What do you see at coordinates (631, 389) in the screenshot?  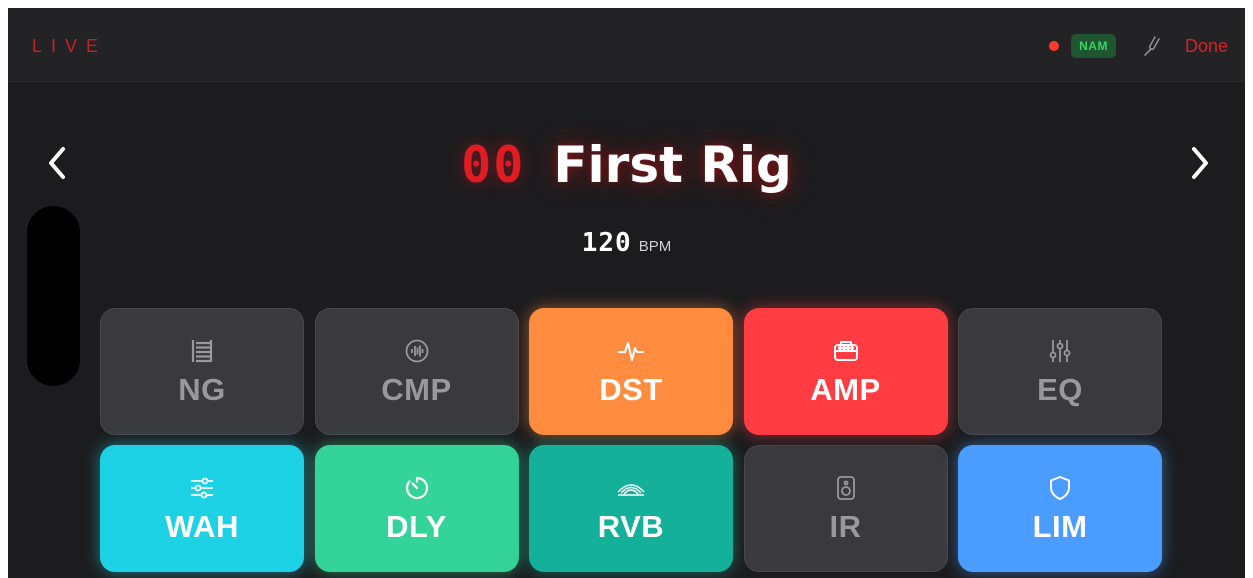 I see `block-label: DST` at bounding box center [631, 389].